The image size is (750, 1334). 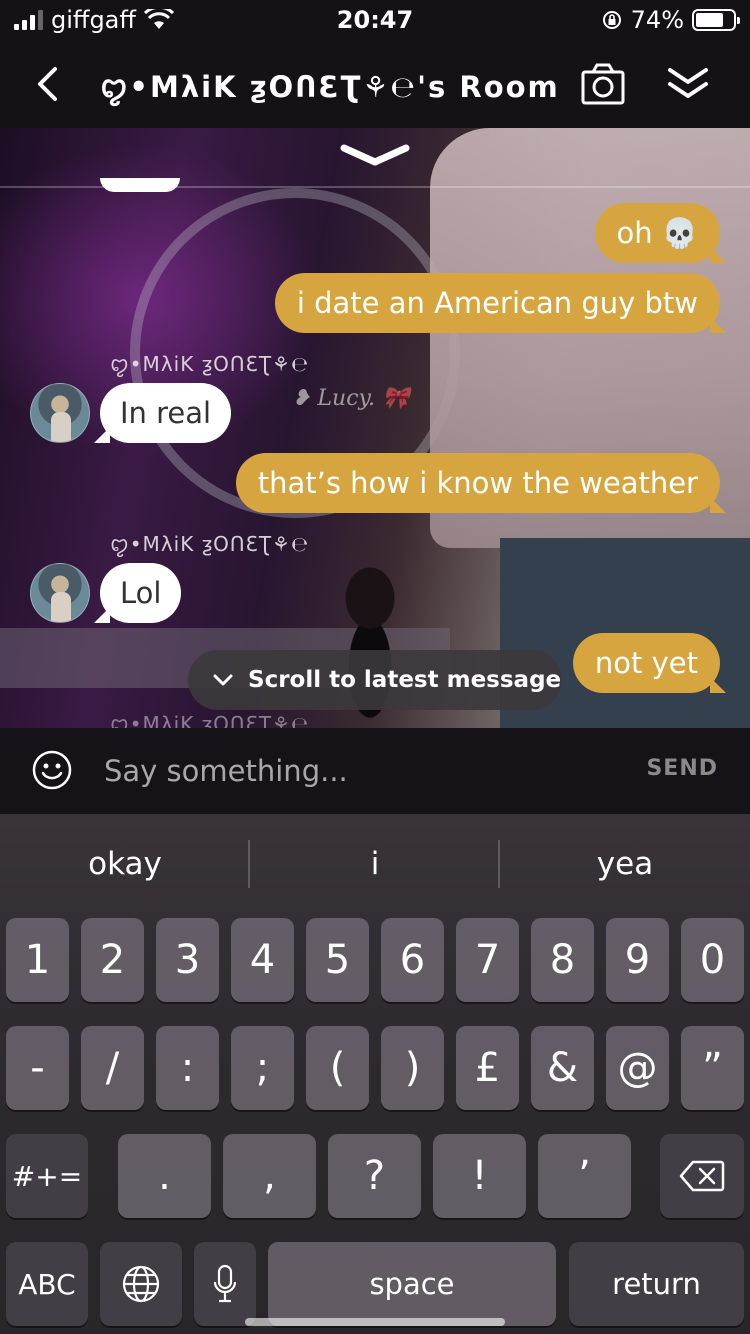 I want to click on chevron-down-icon, so click(x=223, y=680).